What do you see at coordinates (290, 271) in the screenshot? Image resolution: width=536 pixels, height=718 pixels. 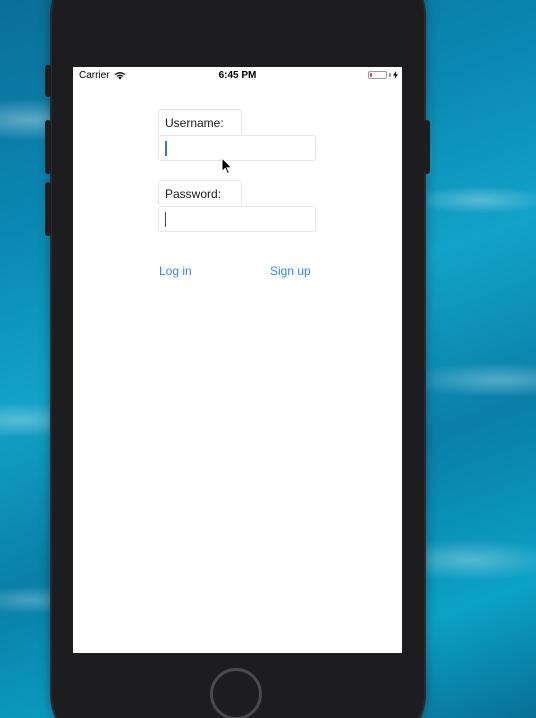 I see `signup-button: Sign up` at bounding box center [290, 271].